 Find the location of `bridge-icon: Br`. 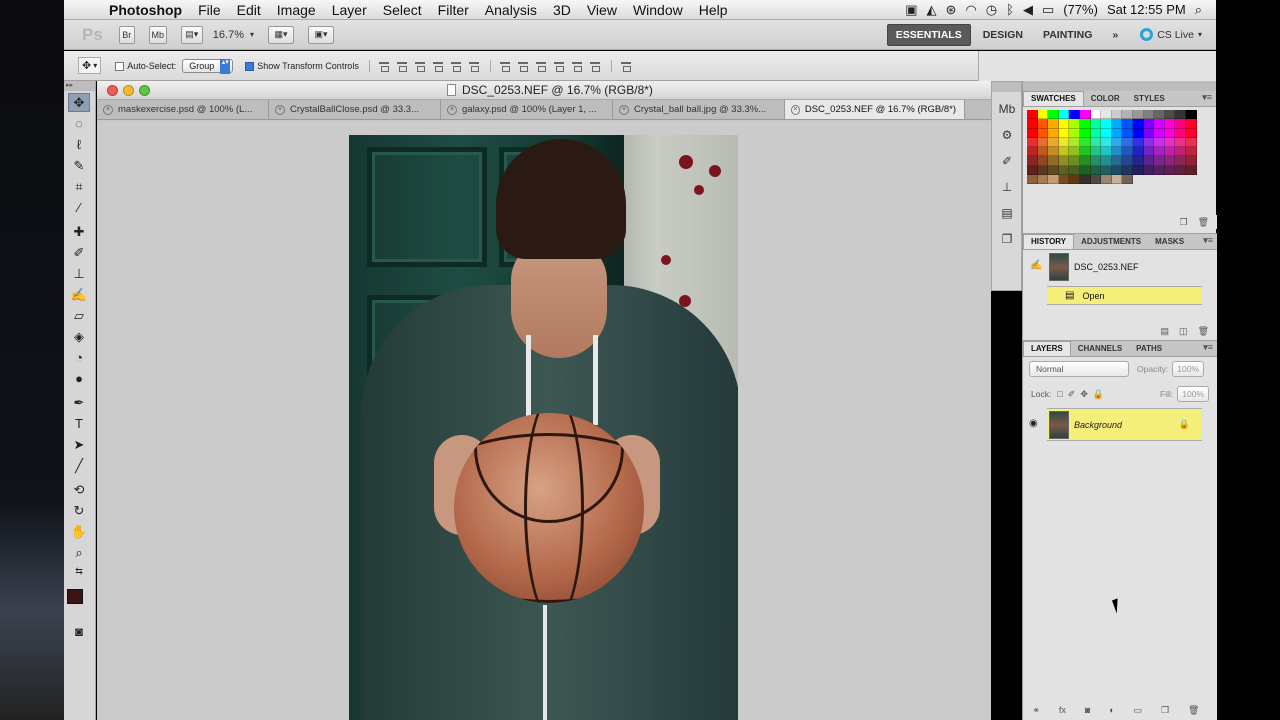

bridge-icon: Br is located at coordinates (126, 34).